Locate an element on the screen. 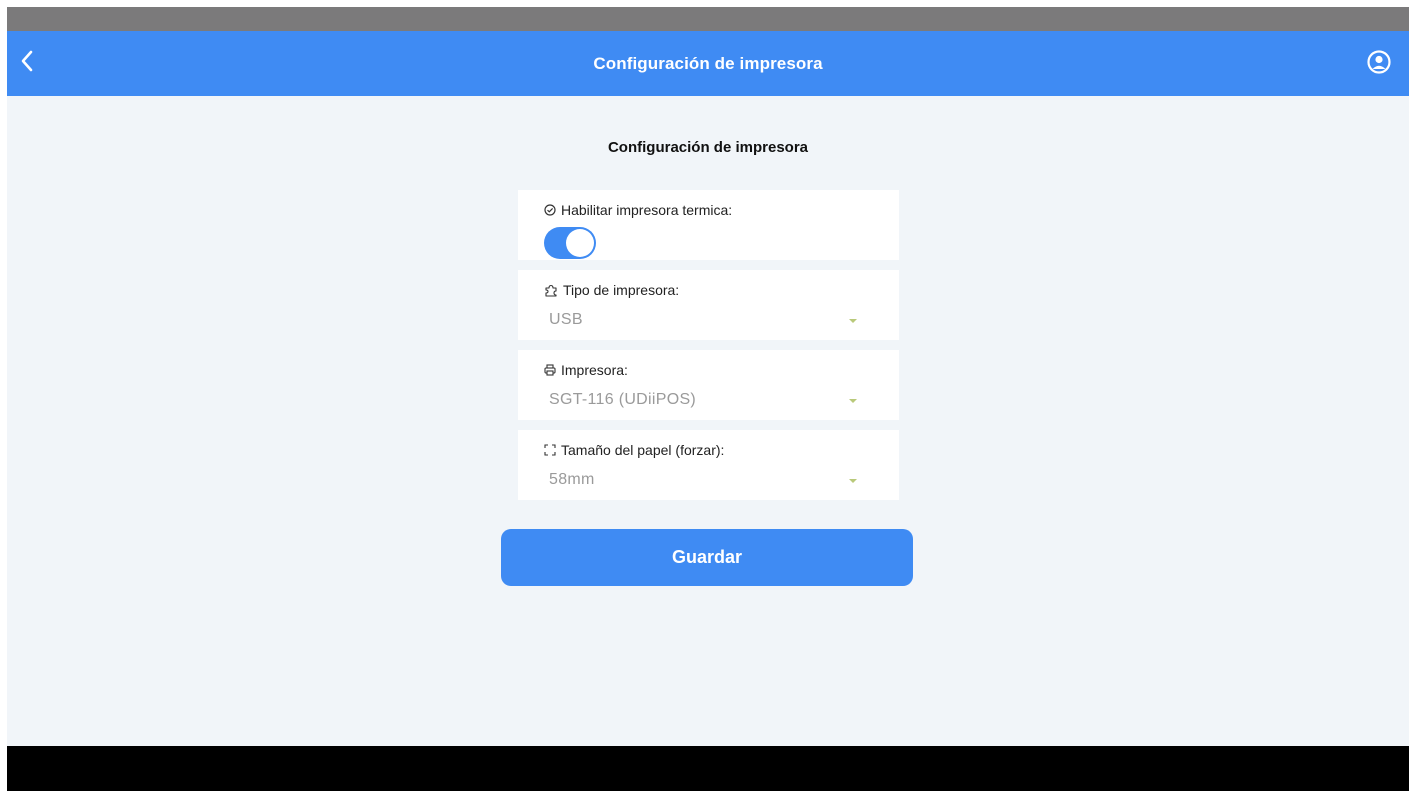 The image size is (1413, 791). printer-type-card: Tipo de impresora: USB is located at coordinates (708, 305).